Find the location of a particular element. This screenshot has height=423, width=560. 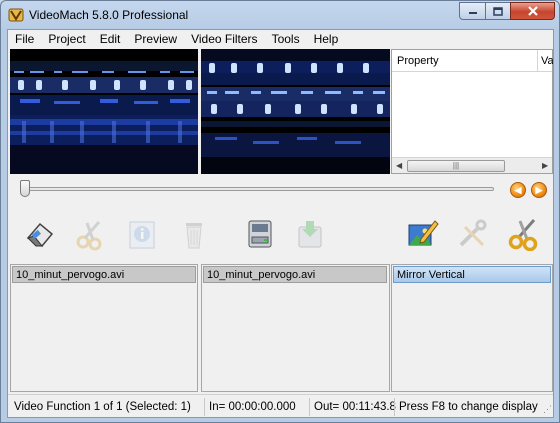

delete-disabled-button is located at coordinates (194, 234).